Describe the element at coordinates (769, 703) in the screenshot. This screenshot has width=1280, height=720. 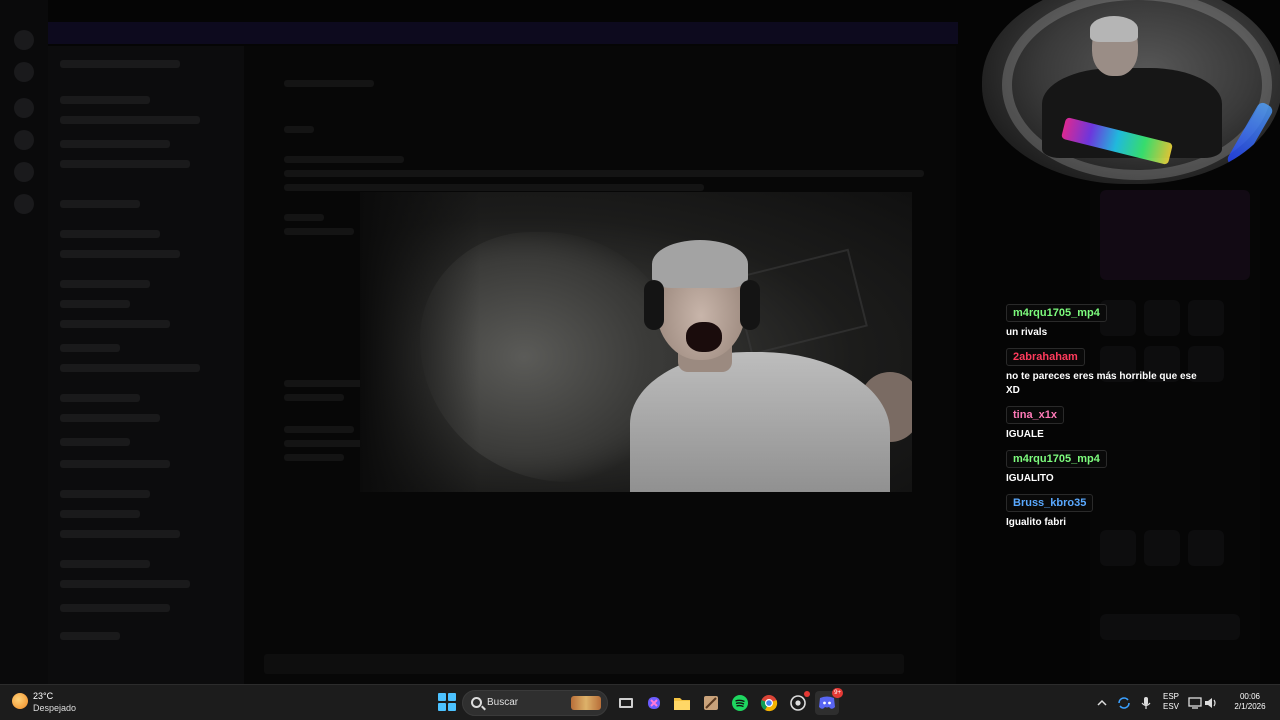
I see `chrome-icon` at that location.